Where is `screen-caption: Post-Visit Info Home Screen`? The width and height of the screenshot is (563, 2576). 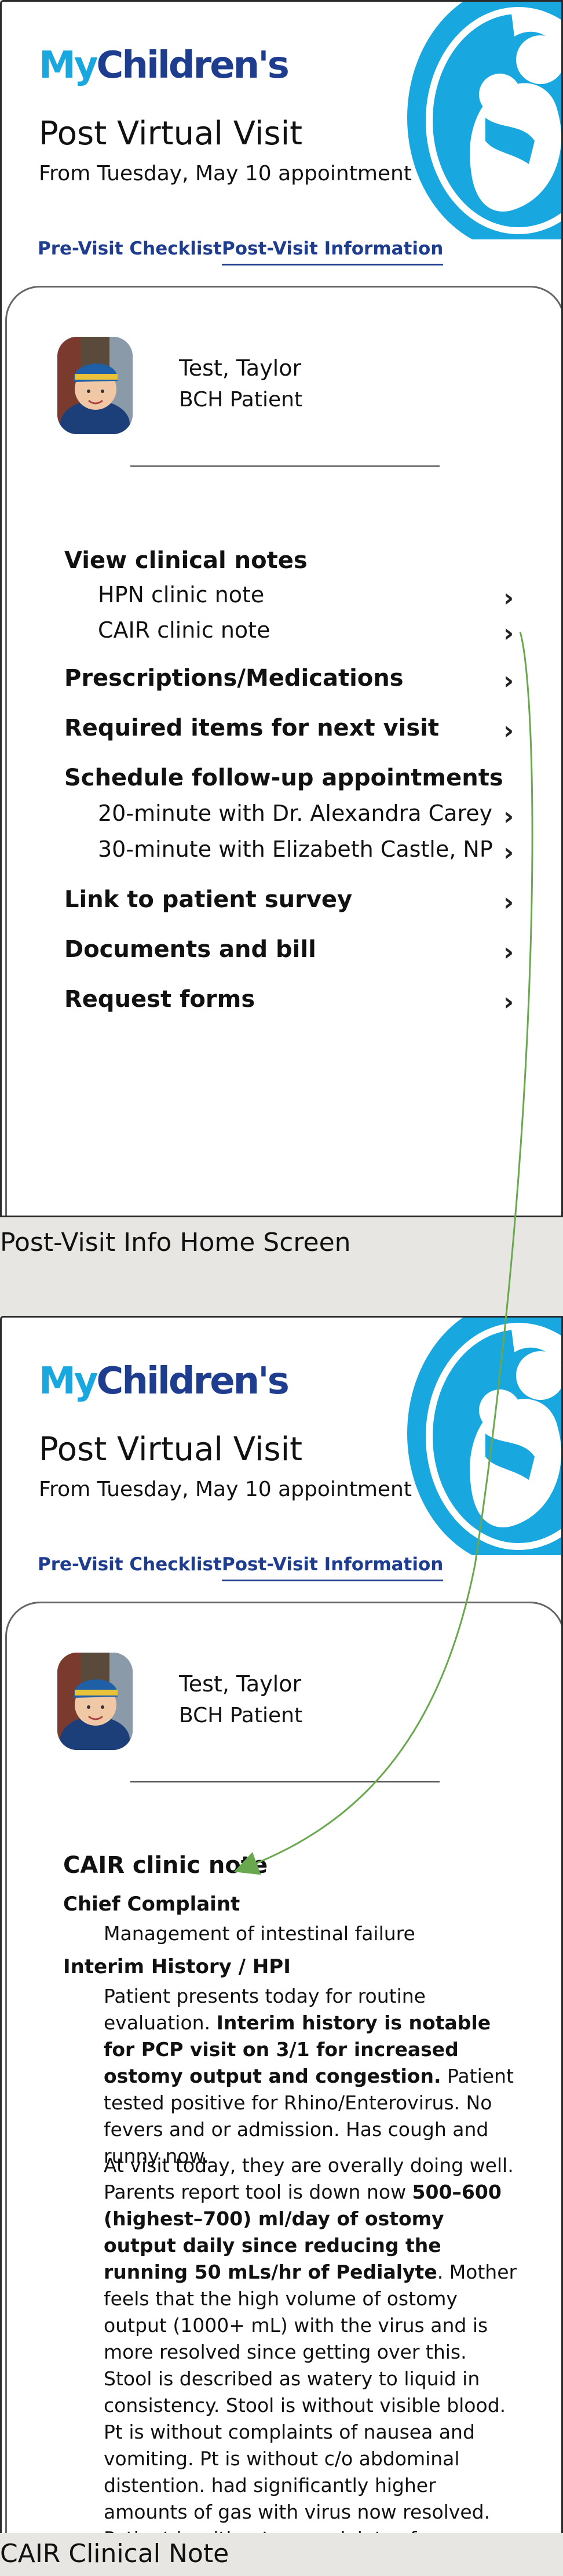
screen-caption: Post-Visit Info Home Screen is located at coordinates (175, 1242).